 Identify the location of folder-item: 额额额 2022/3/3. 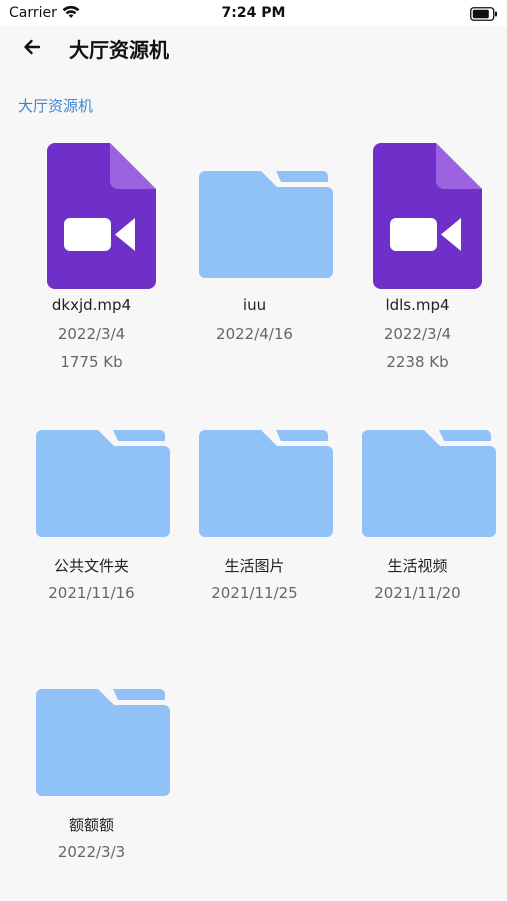
(91, 781).